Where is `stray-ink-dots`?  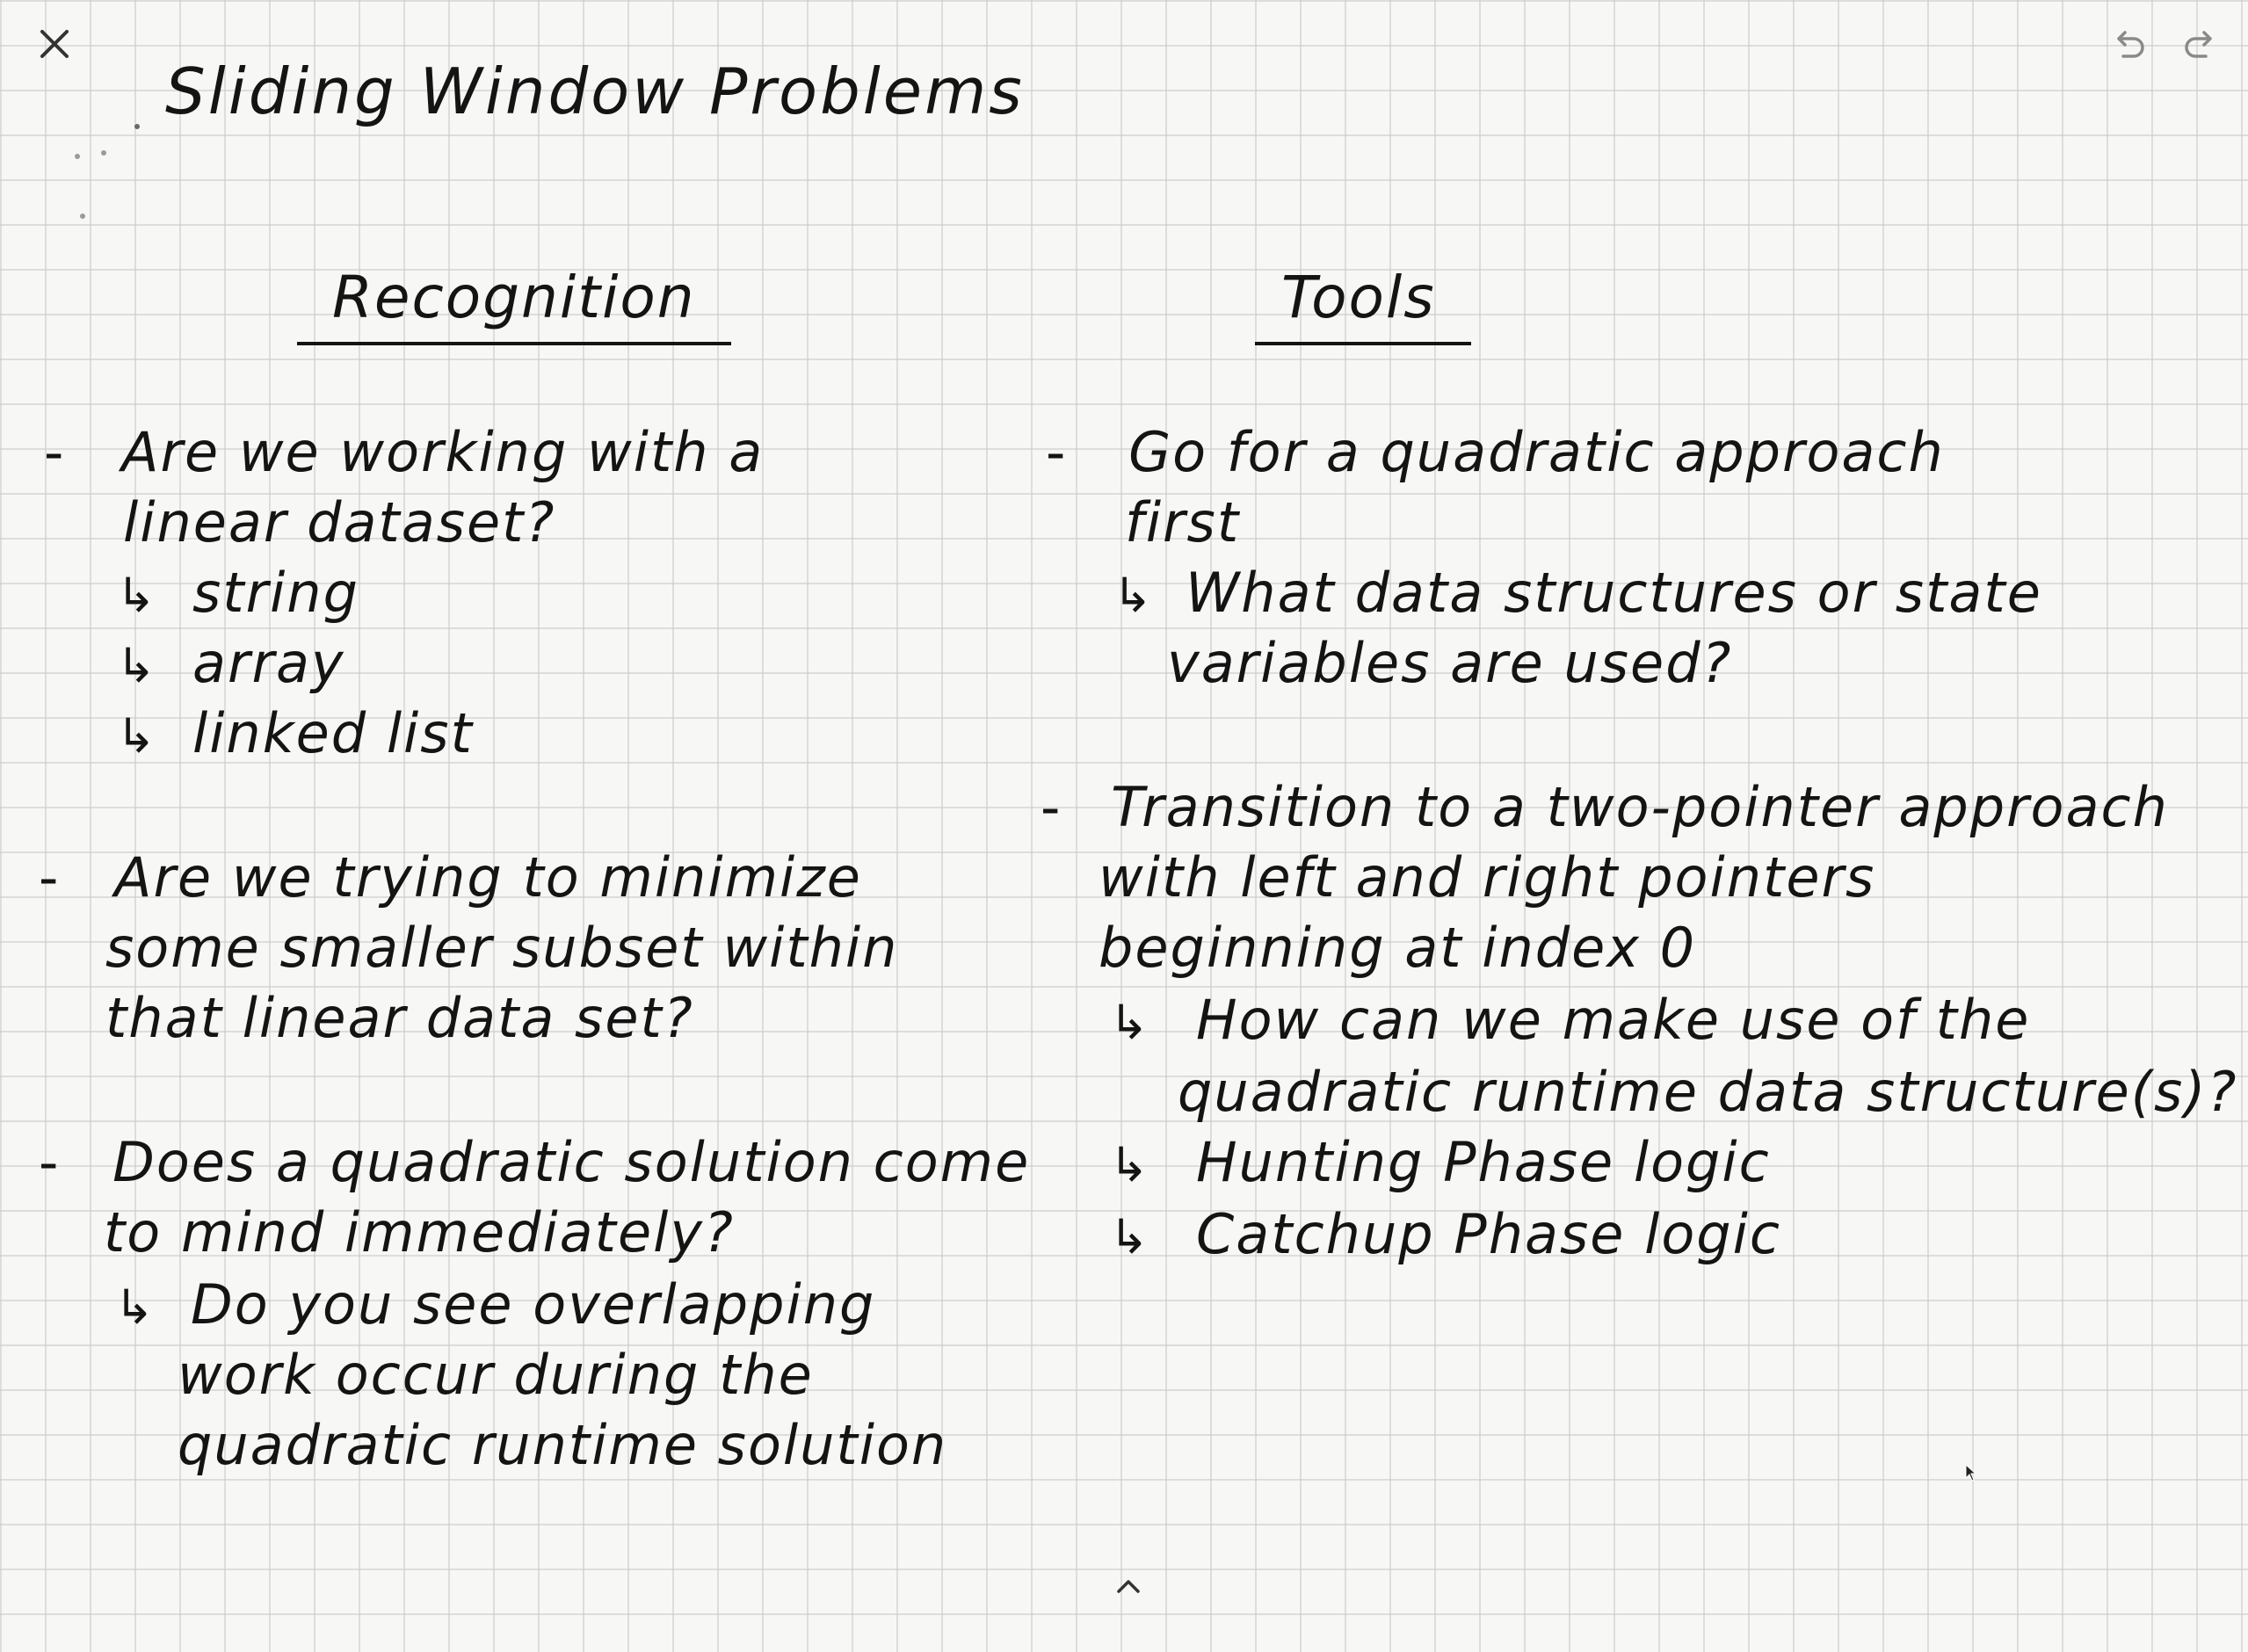 stray-ink-dots is located at coordinates (107, 172).